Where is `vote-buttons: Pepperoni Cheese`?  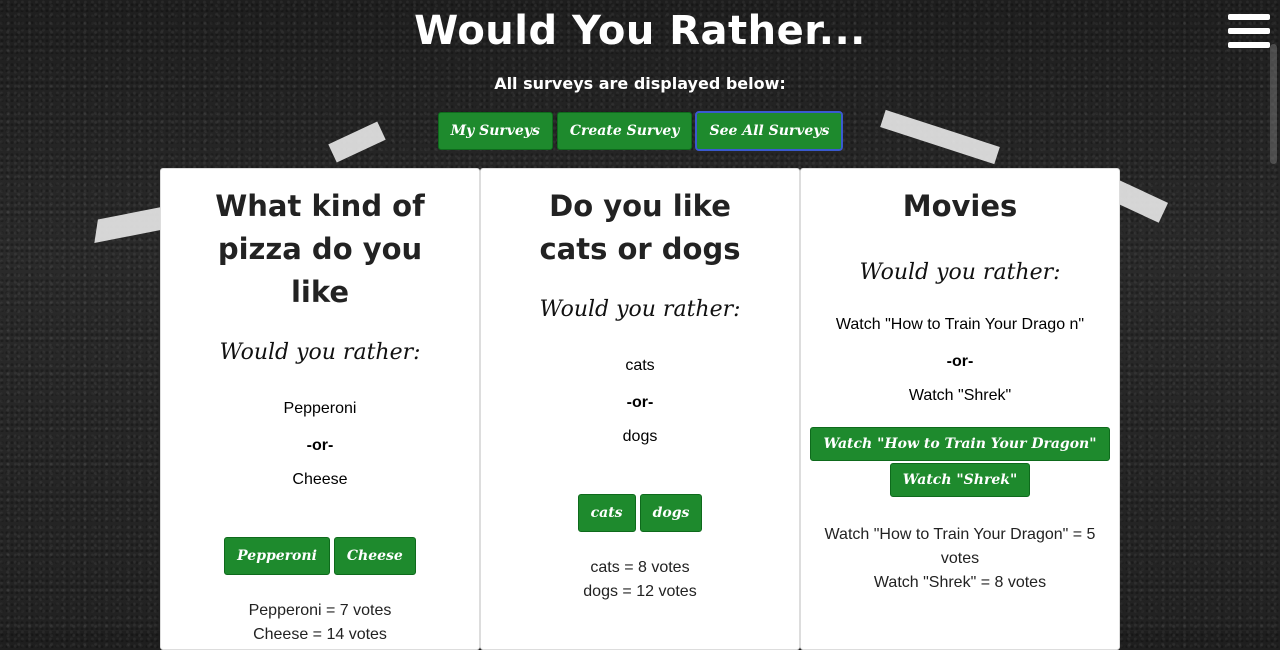
vote-buttons: Pepperoni Cheese is located at coordinates (320, 556).